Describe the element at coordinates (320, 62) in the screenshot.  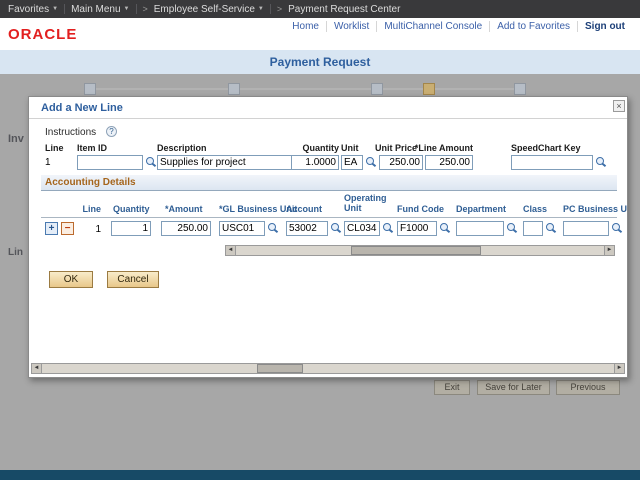
I see `page-title: Payment Request` at that location.